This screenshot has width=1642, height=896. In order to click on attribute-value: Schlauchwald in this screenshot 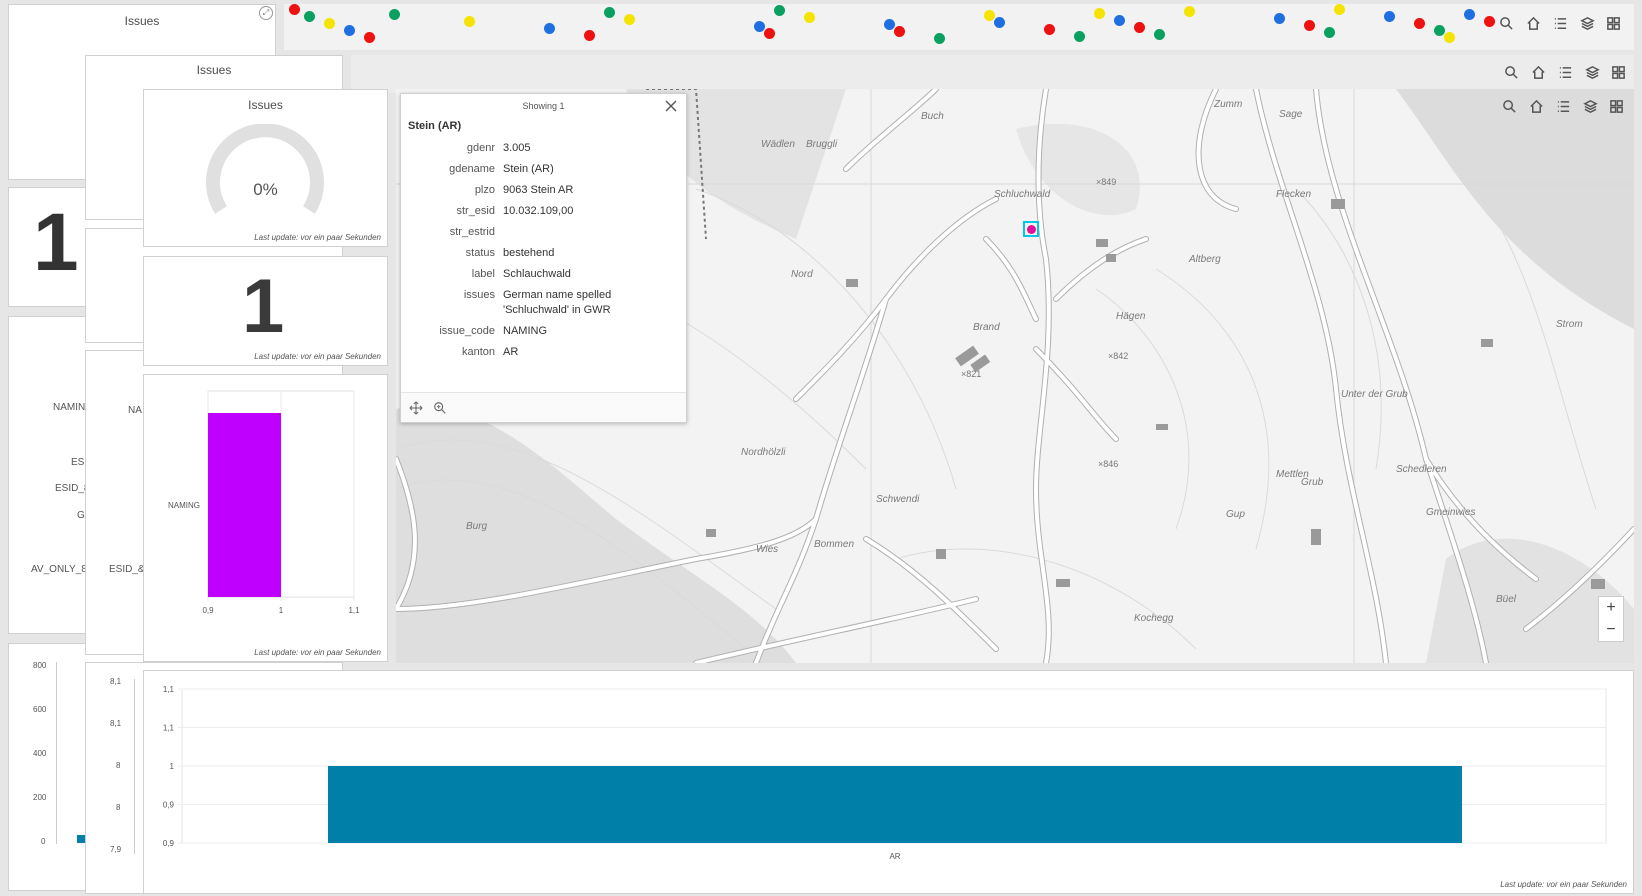, I will do `click(537, 274)`.